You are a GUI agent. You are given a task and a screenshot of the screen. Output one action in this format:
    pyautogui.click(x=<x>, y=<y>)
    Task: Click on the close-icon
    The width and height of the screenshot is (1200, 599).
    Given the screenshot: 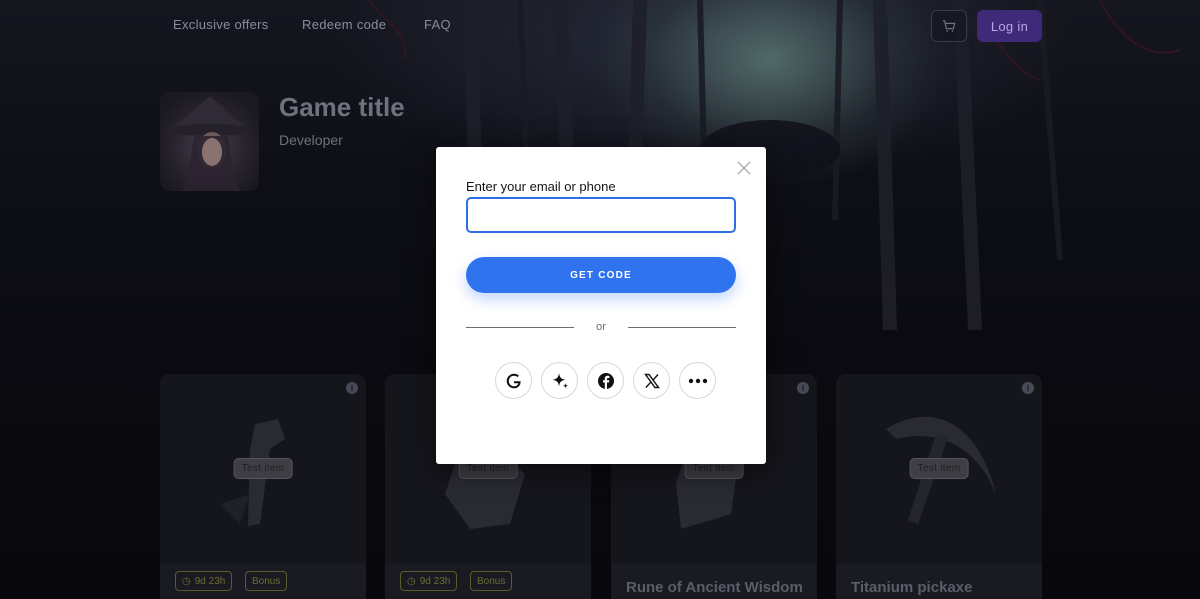 What is the action you would take?
    pyautogui.click(x=744, y=168)
    